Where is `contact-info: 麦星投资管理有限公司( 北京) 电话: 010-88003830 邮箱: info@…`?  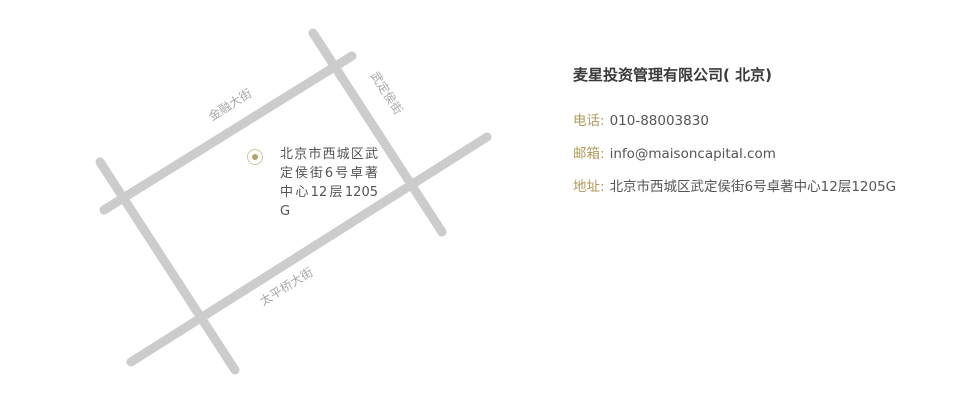
contact-info: 麦星投资管理有限公司( 北京) 电话: 010-88003830 邮箱: info@… is located at coordinates (768, 137).